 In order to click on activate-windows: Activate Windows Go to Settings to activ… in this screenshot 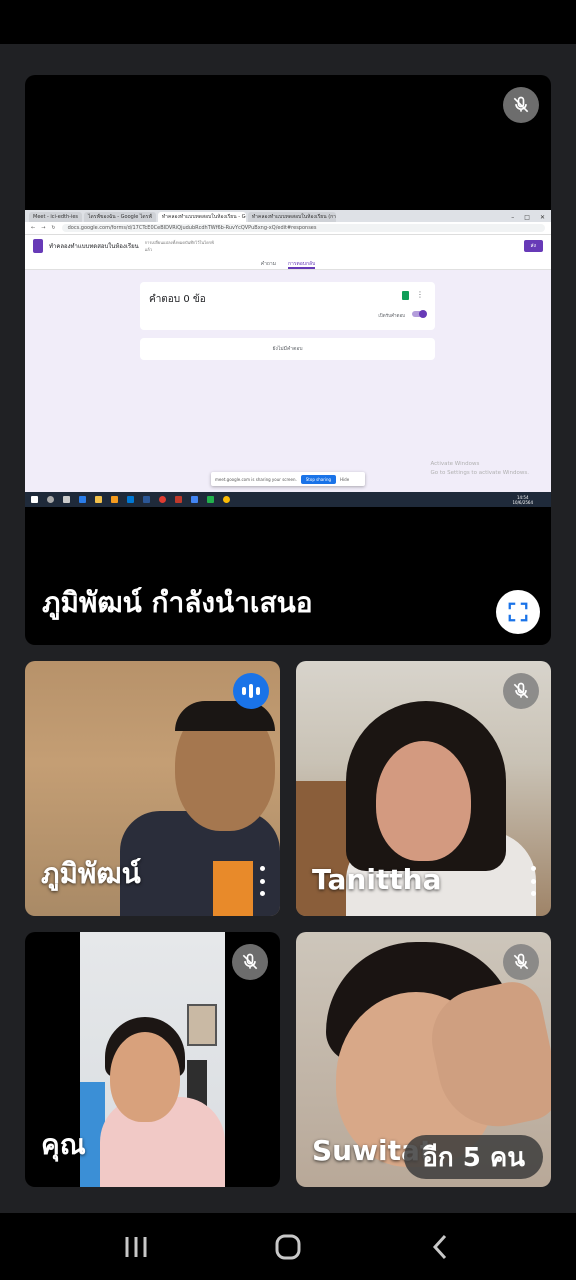, I will do `click(479, 468)`.